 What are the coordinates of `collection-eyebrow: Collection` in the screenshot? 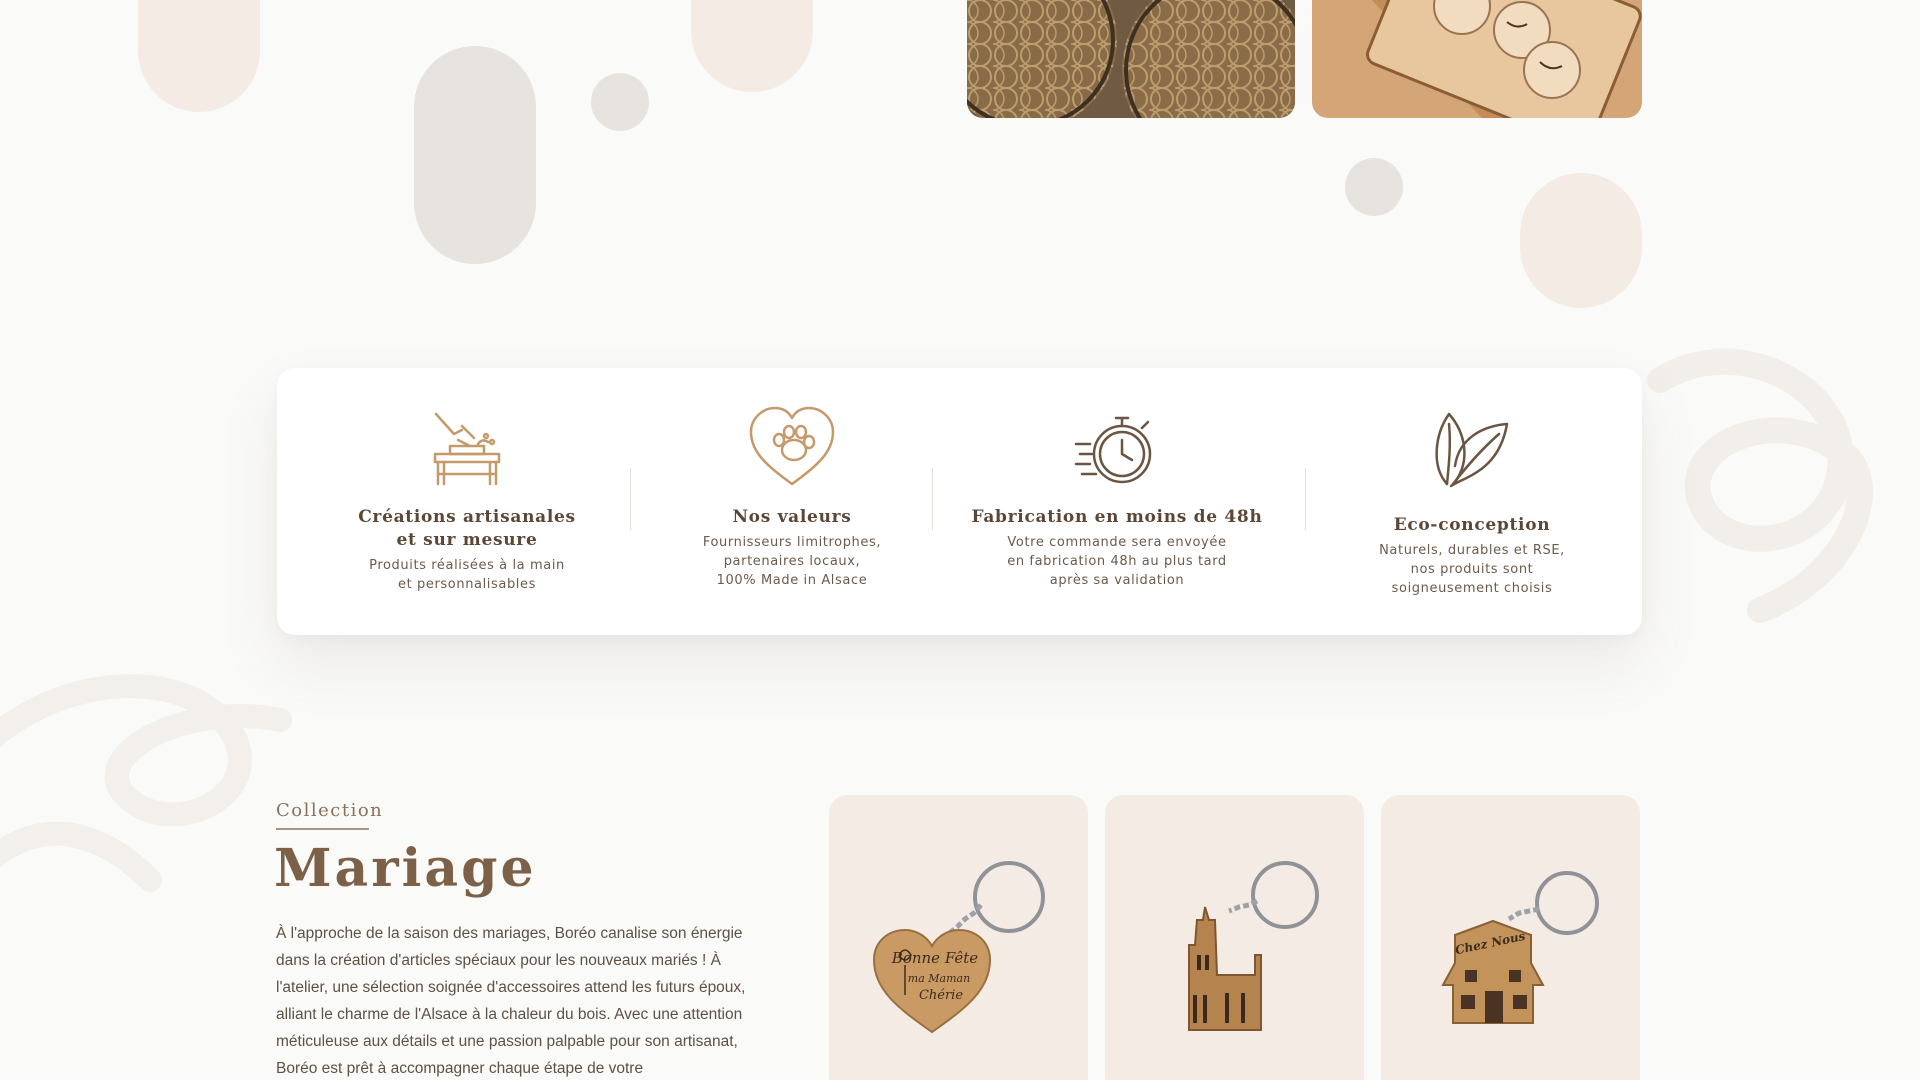 It's located at (330, 810).